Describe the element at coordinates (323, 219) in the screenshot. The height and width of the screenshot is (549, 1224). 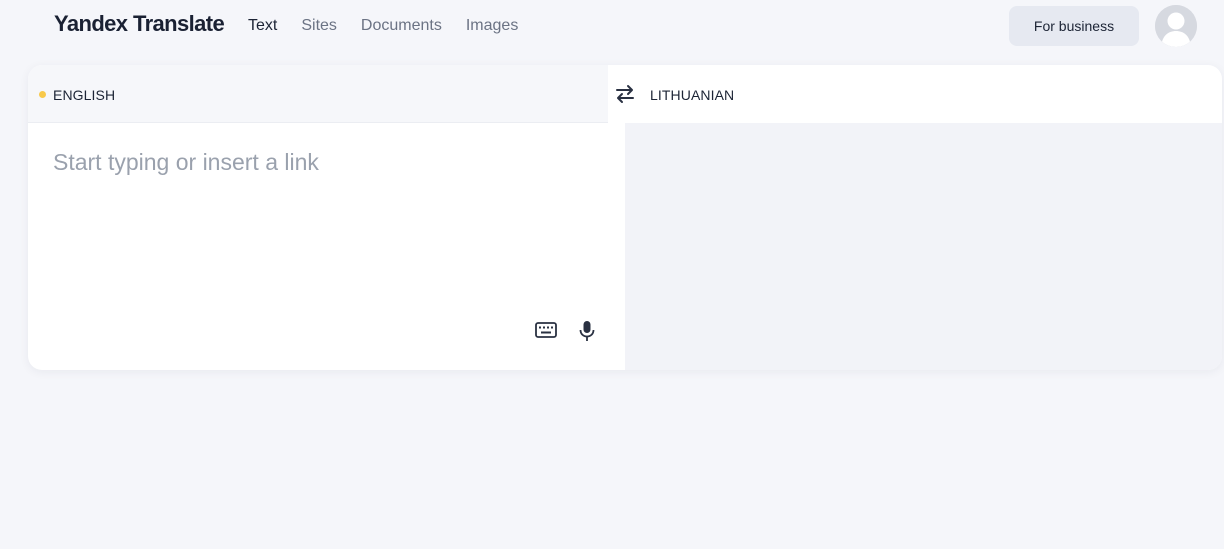
I see `source-text-input` at that location.